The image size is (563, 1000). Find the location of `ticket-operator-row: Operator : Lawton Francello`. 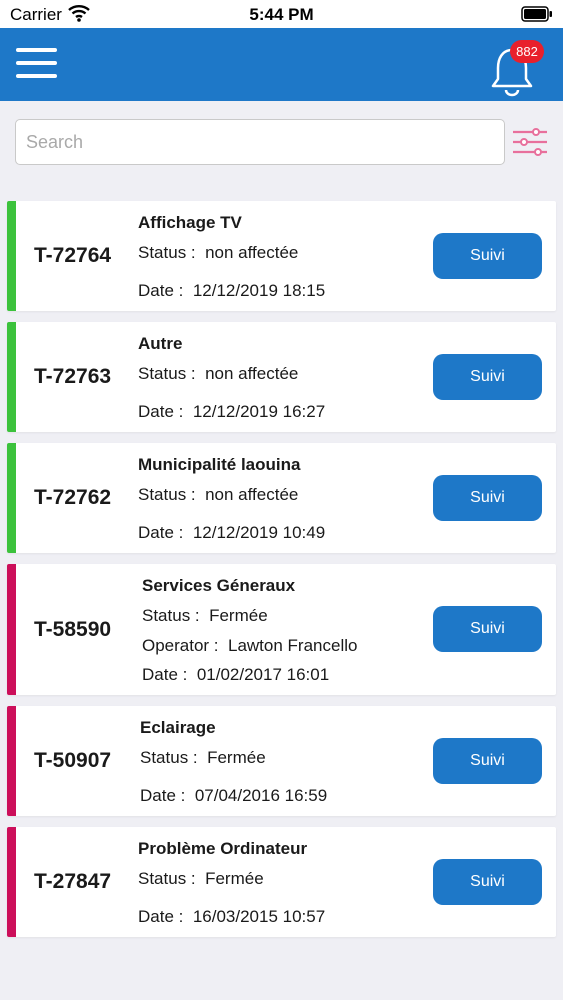

ticket-operator-row: Operator : Lawton Francello is located at coordinates (249, 646).